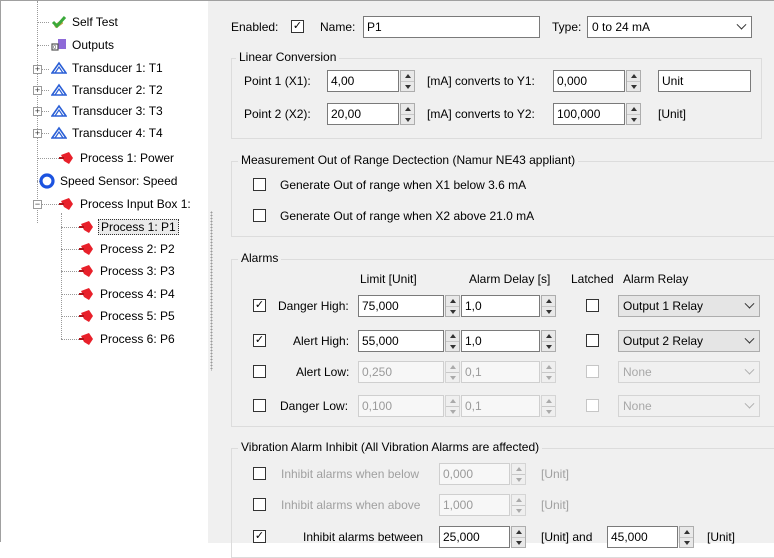  What do you see at coordinates (338, 27) in the screenshot?
I see `name-label: Name:` at bounding box center [338, 27].